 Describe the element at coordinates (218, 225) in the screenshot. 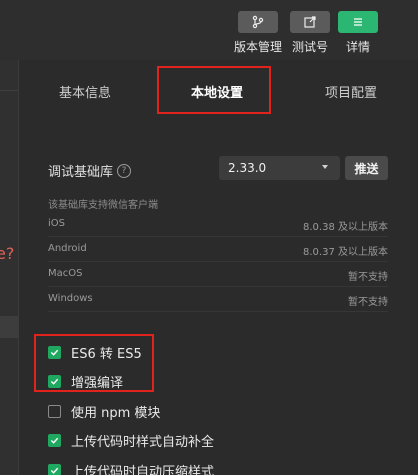

I see `platform-row-ios: iOS 8.0.38 及以上版本` at that location.